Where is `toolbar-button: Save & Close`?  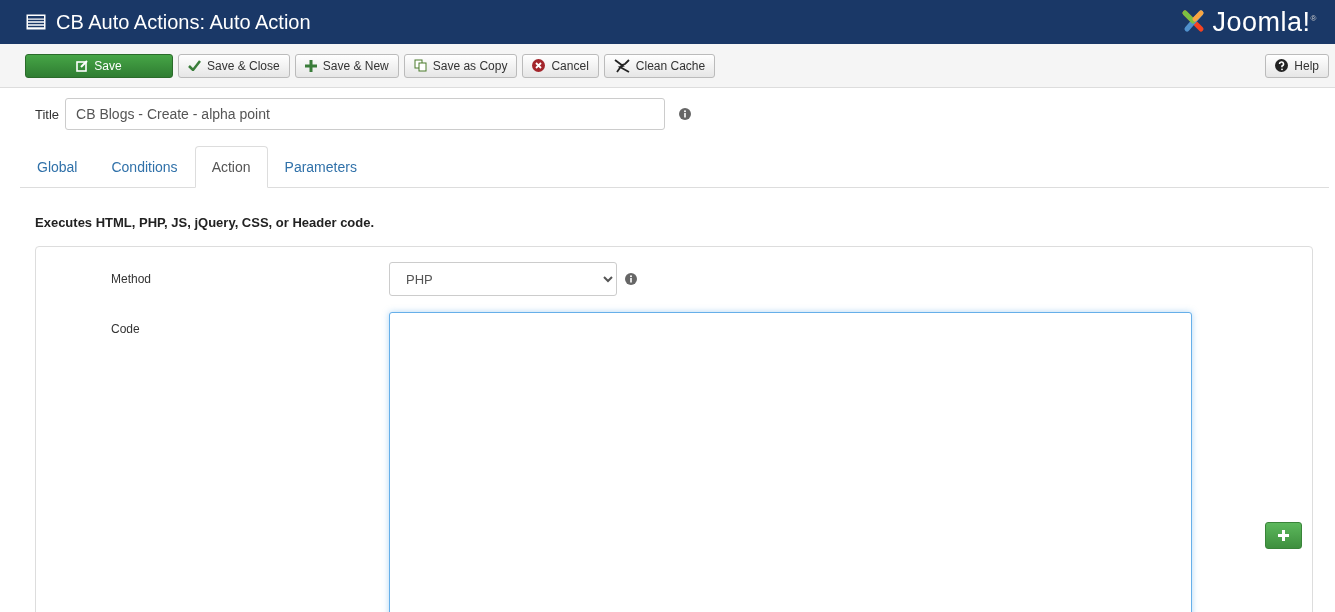
toolbar-button: Save & Close is located at coordinates (234, 65).